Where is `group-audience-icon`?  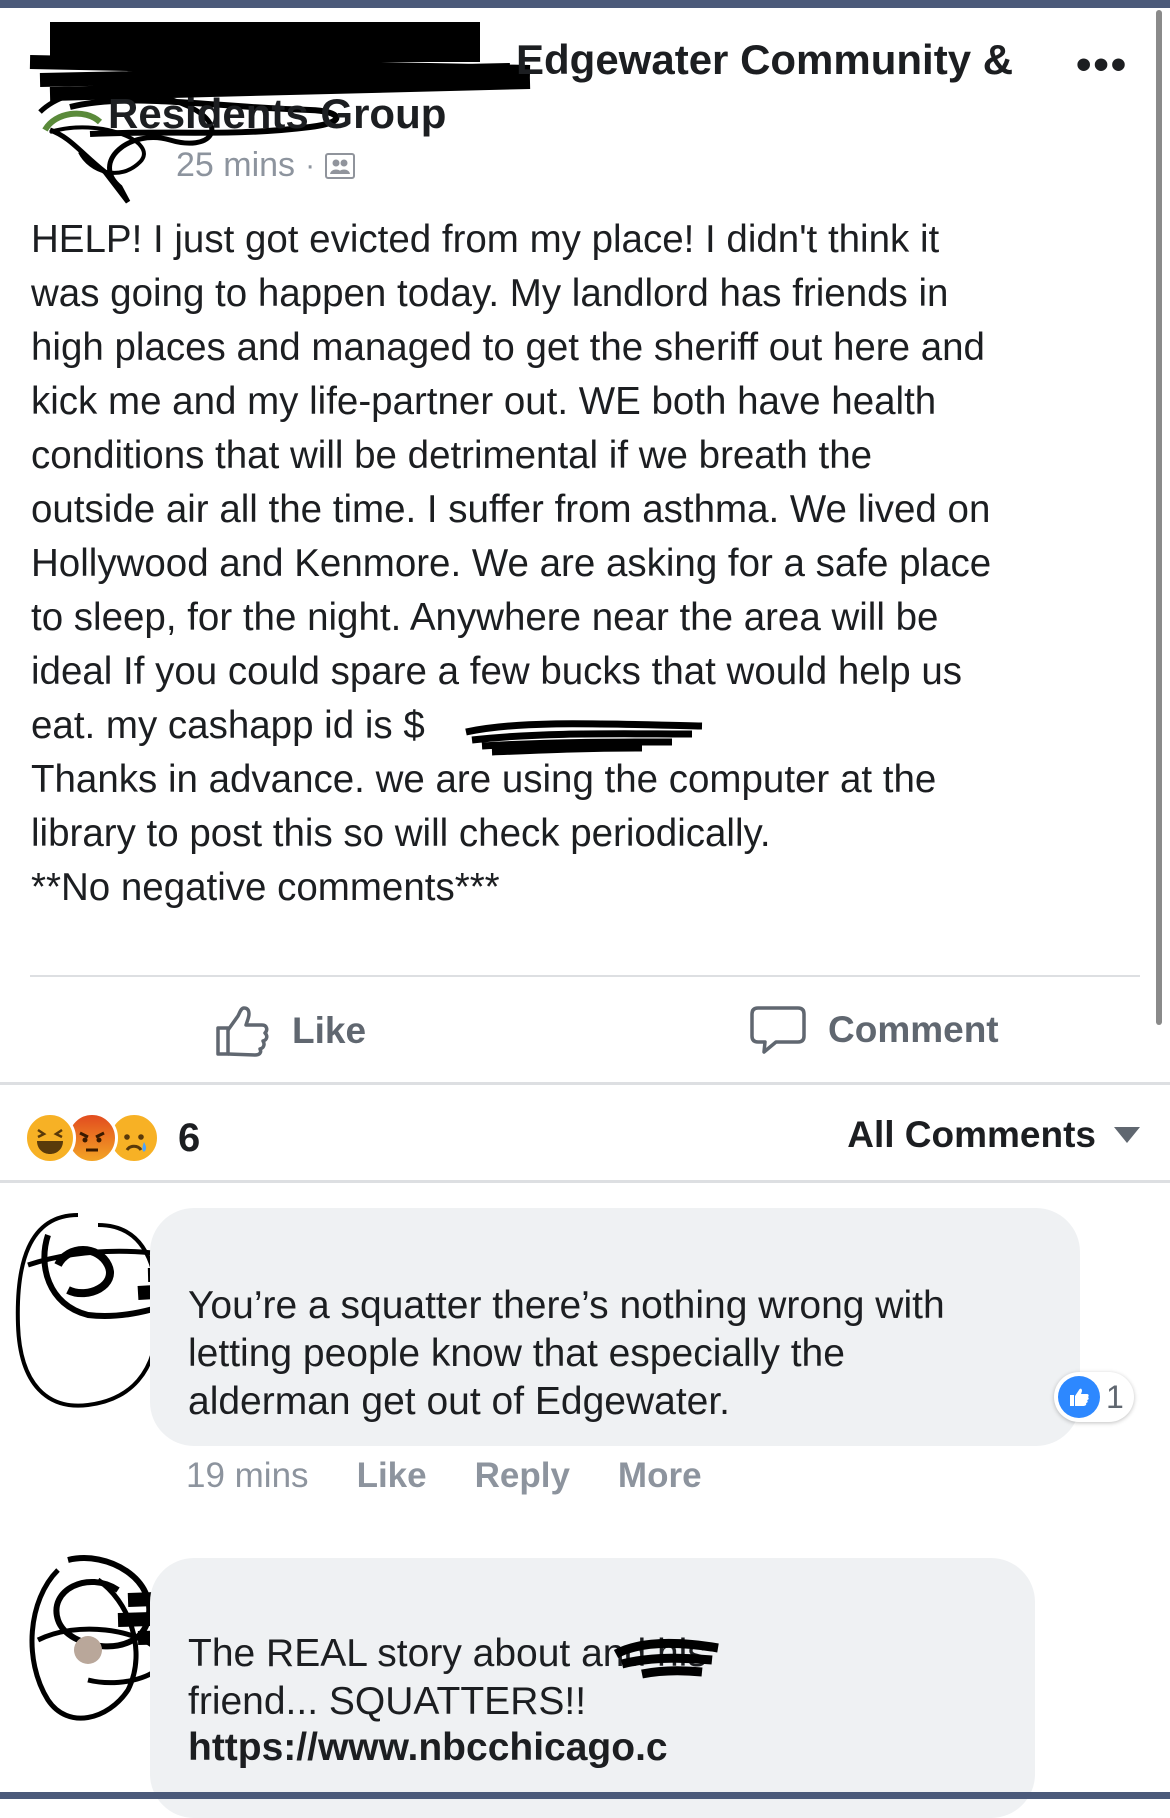
group-audience-icon is located at coordinates (340, 165).